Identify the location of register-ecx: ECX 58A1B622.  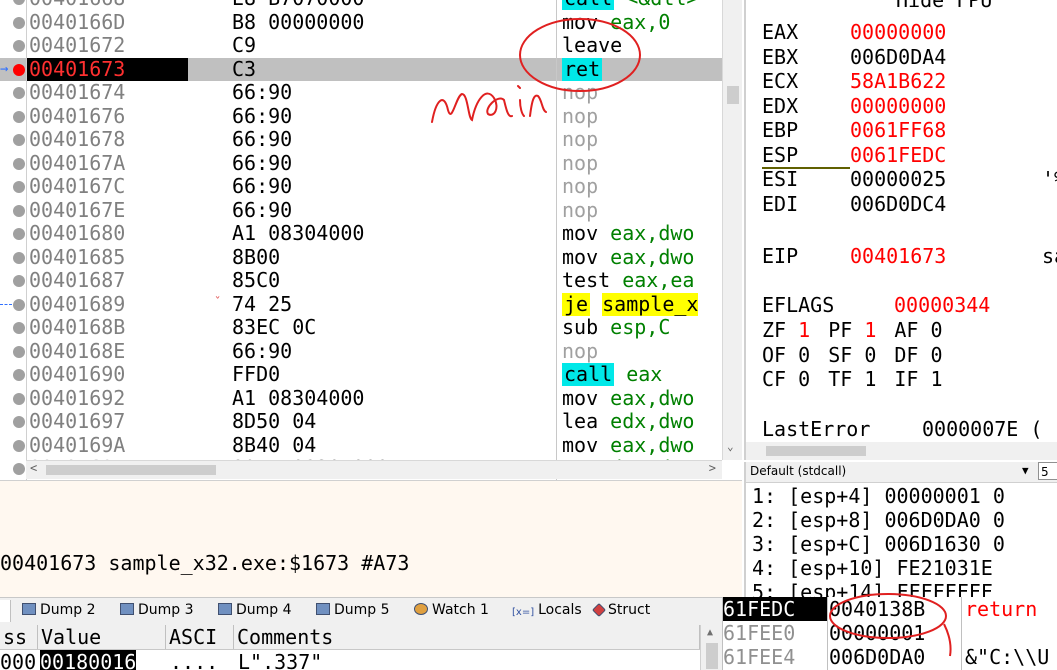
(854, 81).